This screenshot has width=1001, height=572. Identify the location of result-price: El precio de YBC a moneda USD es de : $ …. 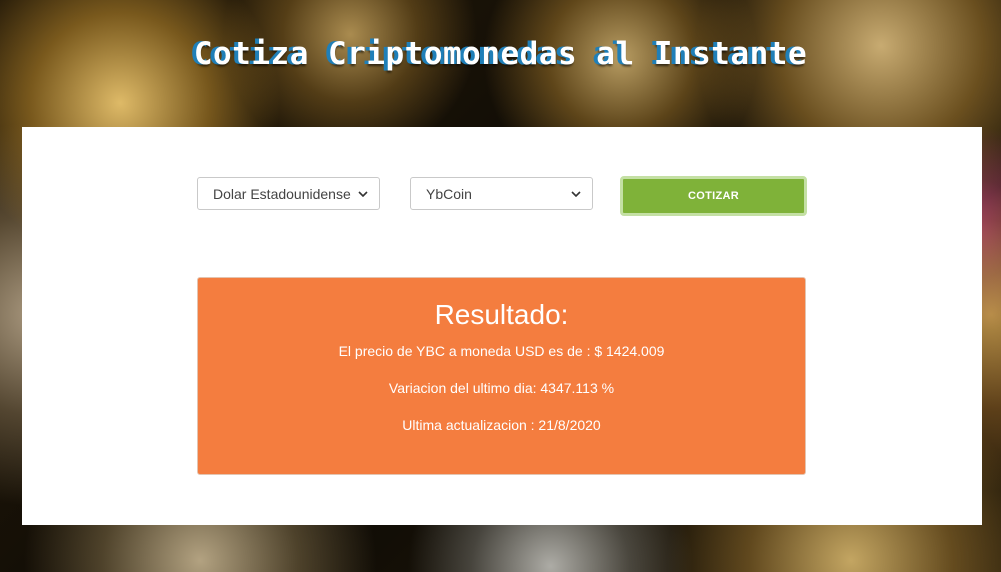
(501, 351).